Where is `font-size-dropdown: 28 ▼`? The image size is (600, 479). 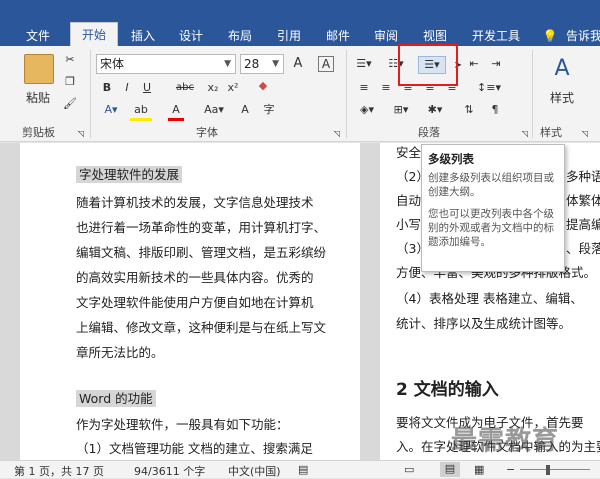 font-size-dropdown: 28 ▼ is located at coordinates (262, 64).